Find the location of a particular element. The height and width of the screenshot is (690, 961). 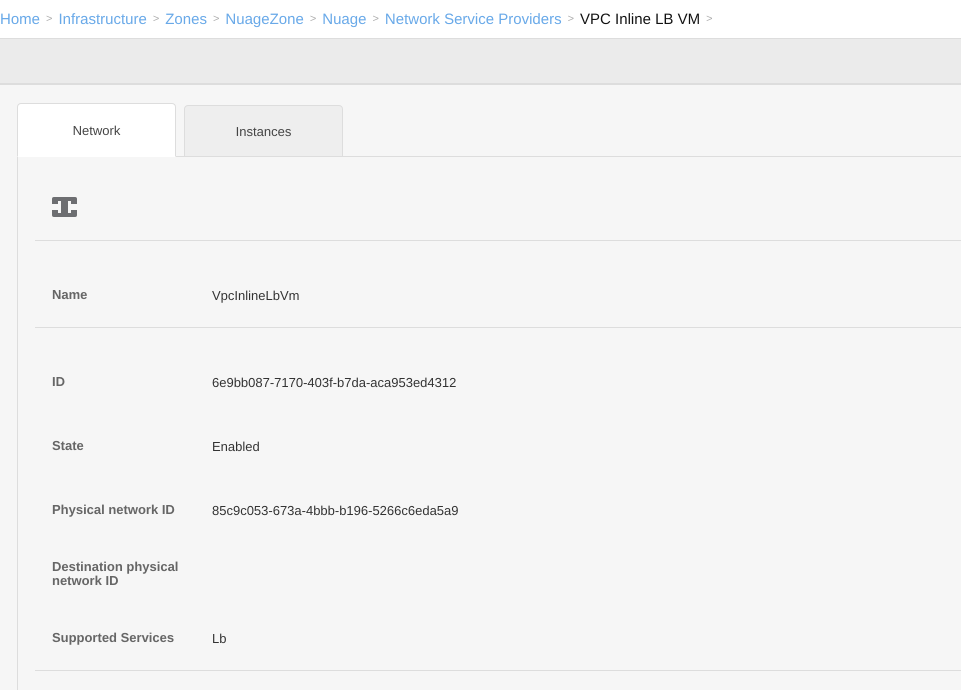

breadcrumb-link: NuageZone is located at coordinates (264, 19).